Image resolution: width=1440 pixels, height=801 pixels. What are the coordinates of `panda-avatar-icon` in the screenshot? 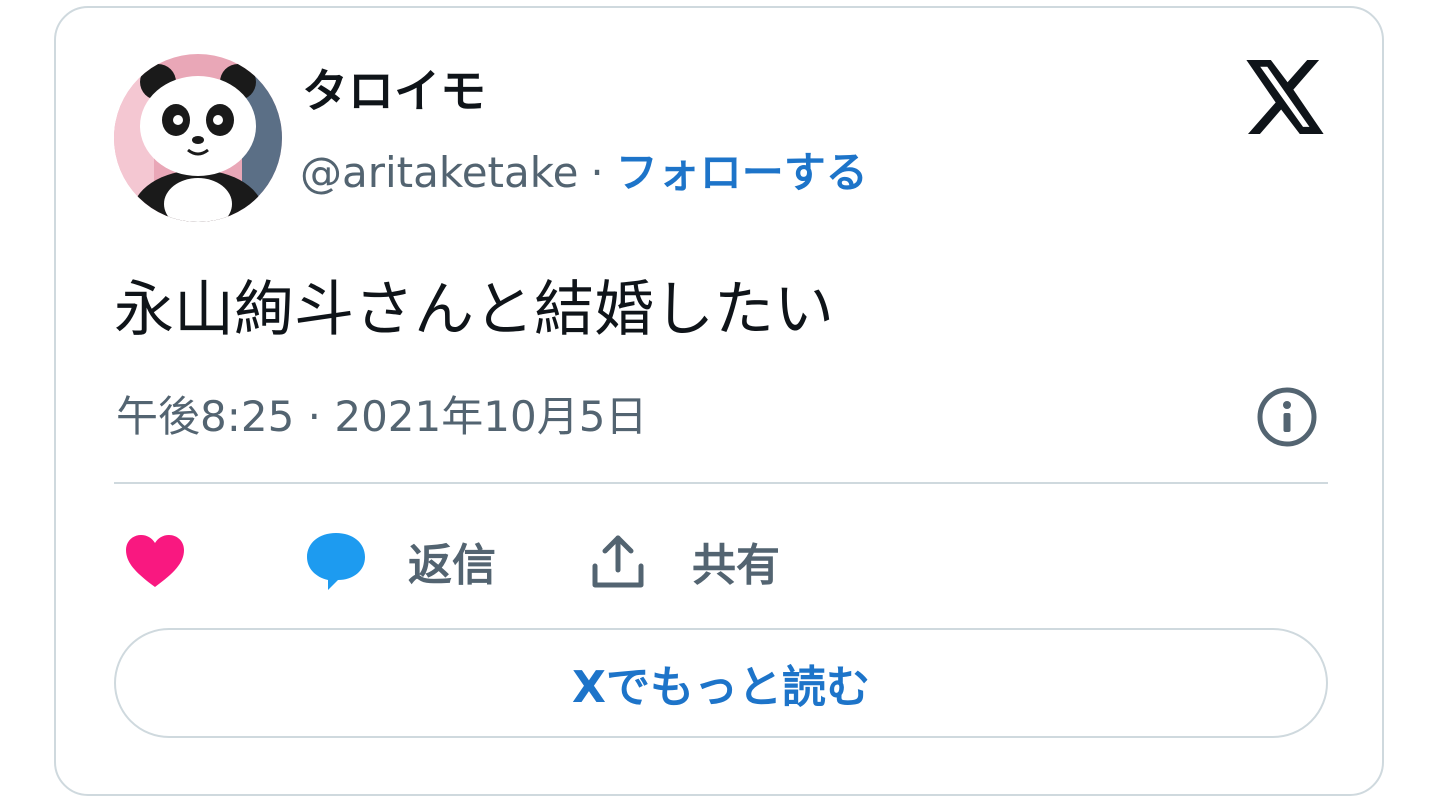 It's located at (198, 138).